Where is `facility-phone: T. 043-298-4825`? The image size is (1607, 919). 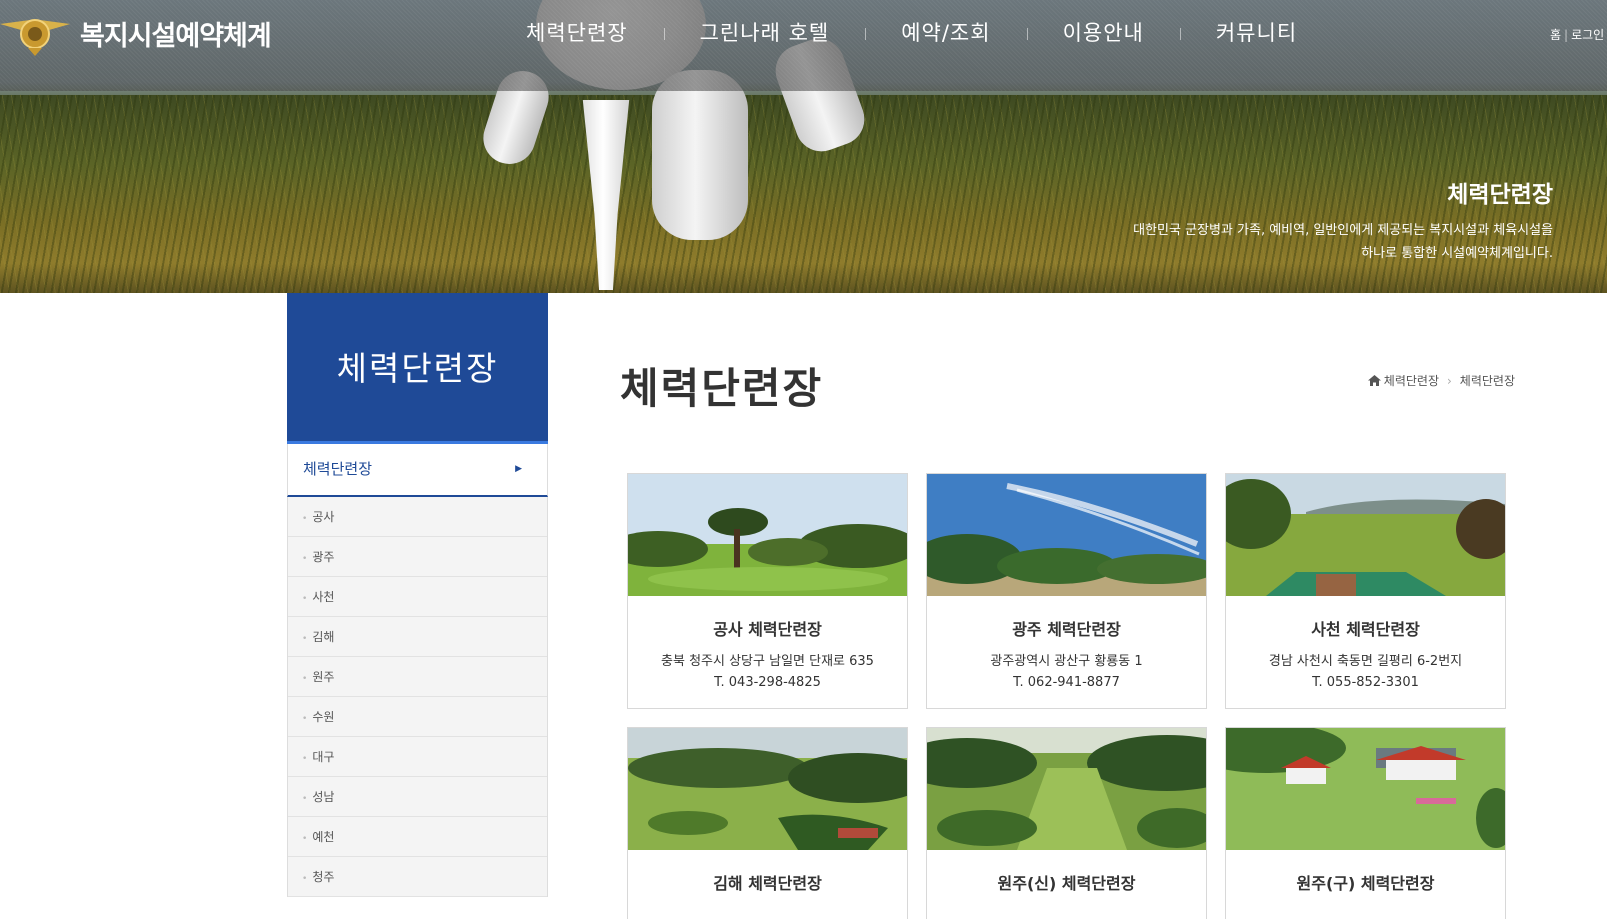 facility-phone: T. 043-298-4825 is located at coordinates (767, 682).